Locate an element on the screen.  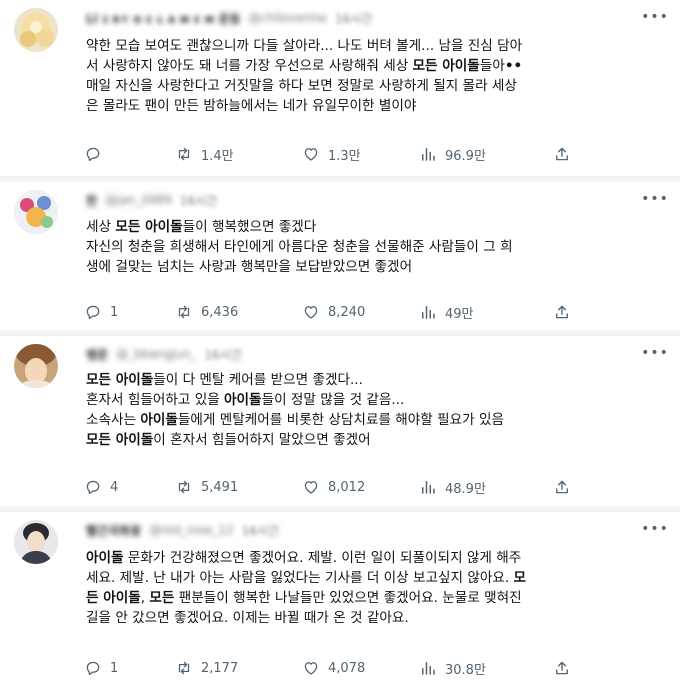
like-button: 1.3만 is located at coordinates (331, 154).